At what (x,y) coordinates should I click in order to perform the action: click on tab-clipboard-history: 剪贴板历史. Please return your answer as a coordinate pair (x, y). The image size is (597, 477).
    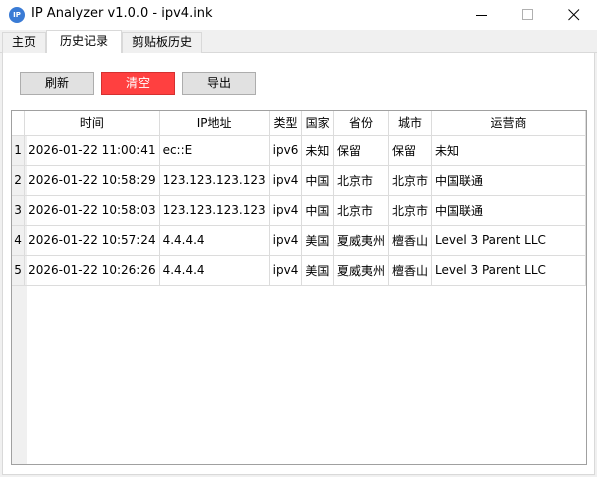
    Looking at the image, I should click on (162, 42).